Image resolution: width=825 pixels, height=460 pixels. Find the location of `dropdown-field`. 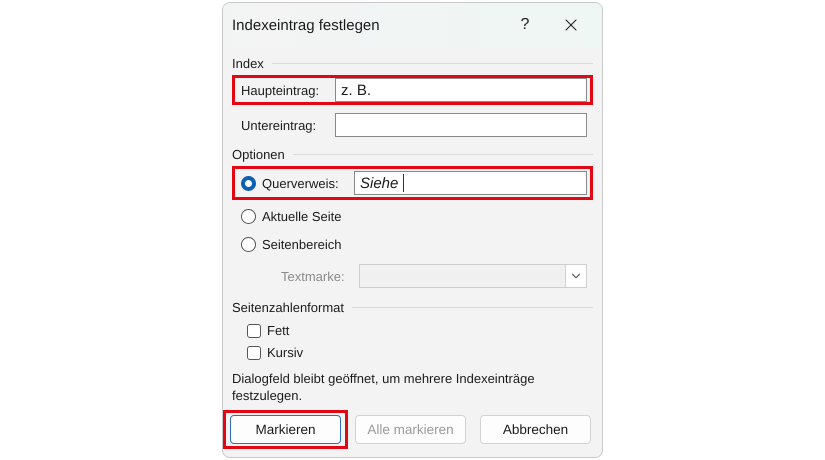

dropdown-field is located at coordinates (473, 276).